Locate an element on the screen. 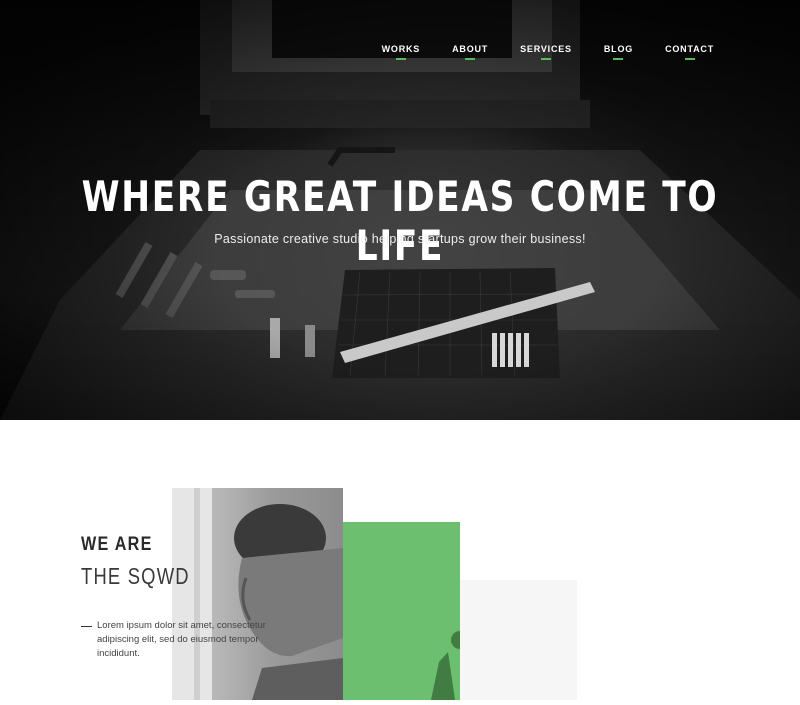 This screenshot has height=705, width=800. dash-divider is located at coordinates (86, 626).